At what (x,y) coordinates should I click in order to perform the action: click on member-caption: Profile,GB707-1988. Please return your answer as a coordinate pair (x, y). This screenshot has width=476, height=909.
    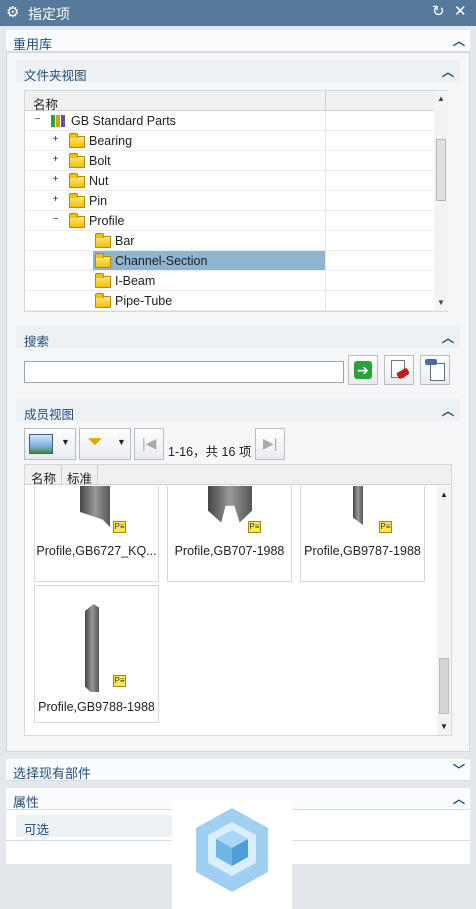
    Looking at the image, I should click on (229, 551).